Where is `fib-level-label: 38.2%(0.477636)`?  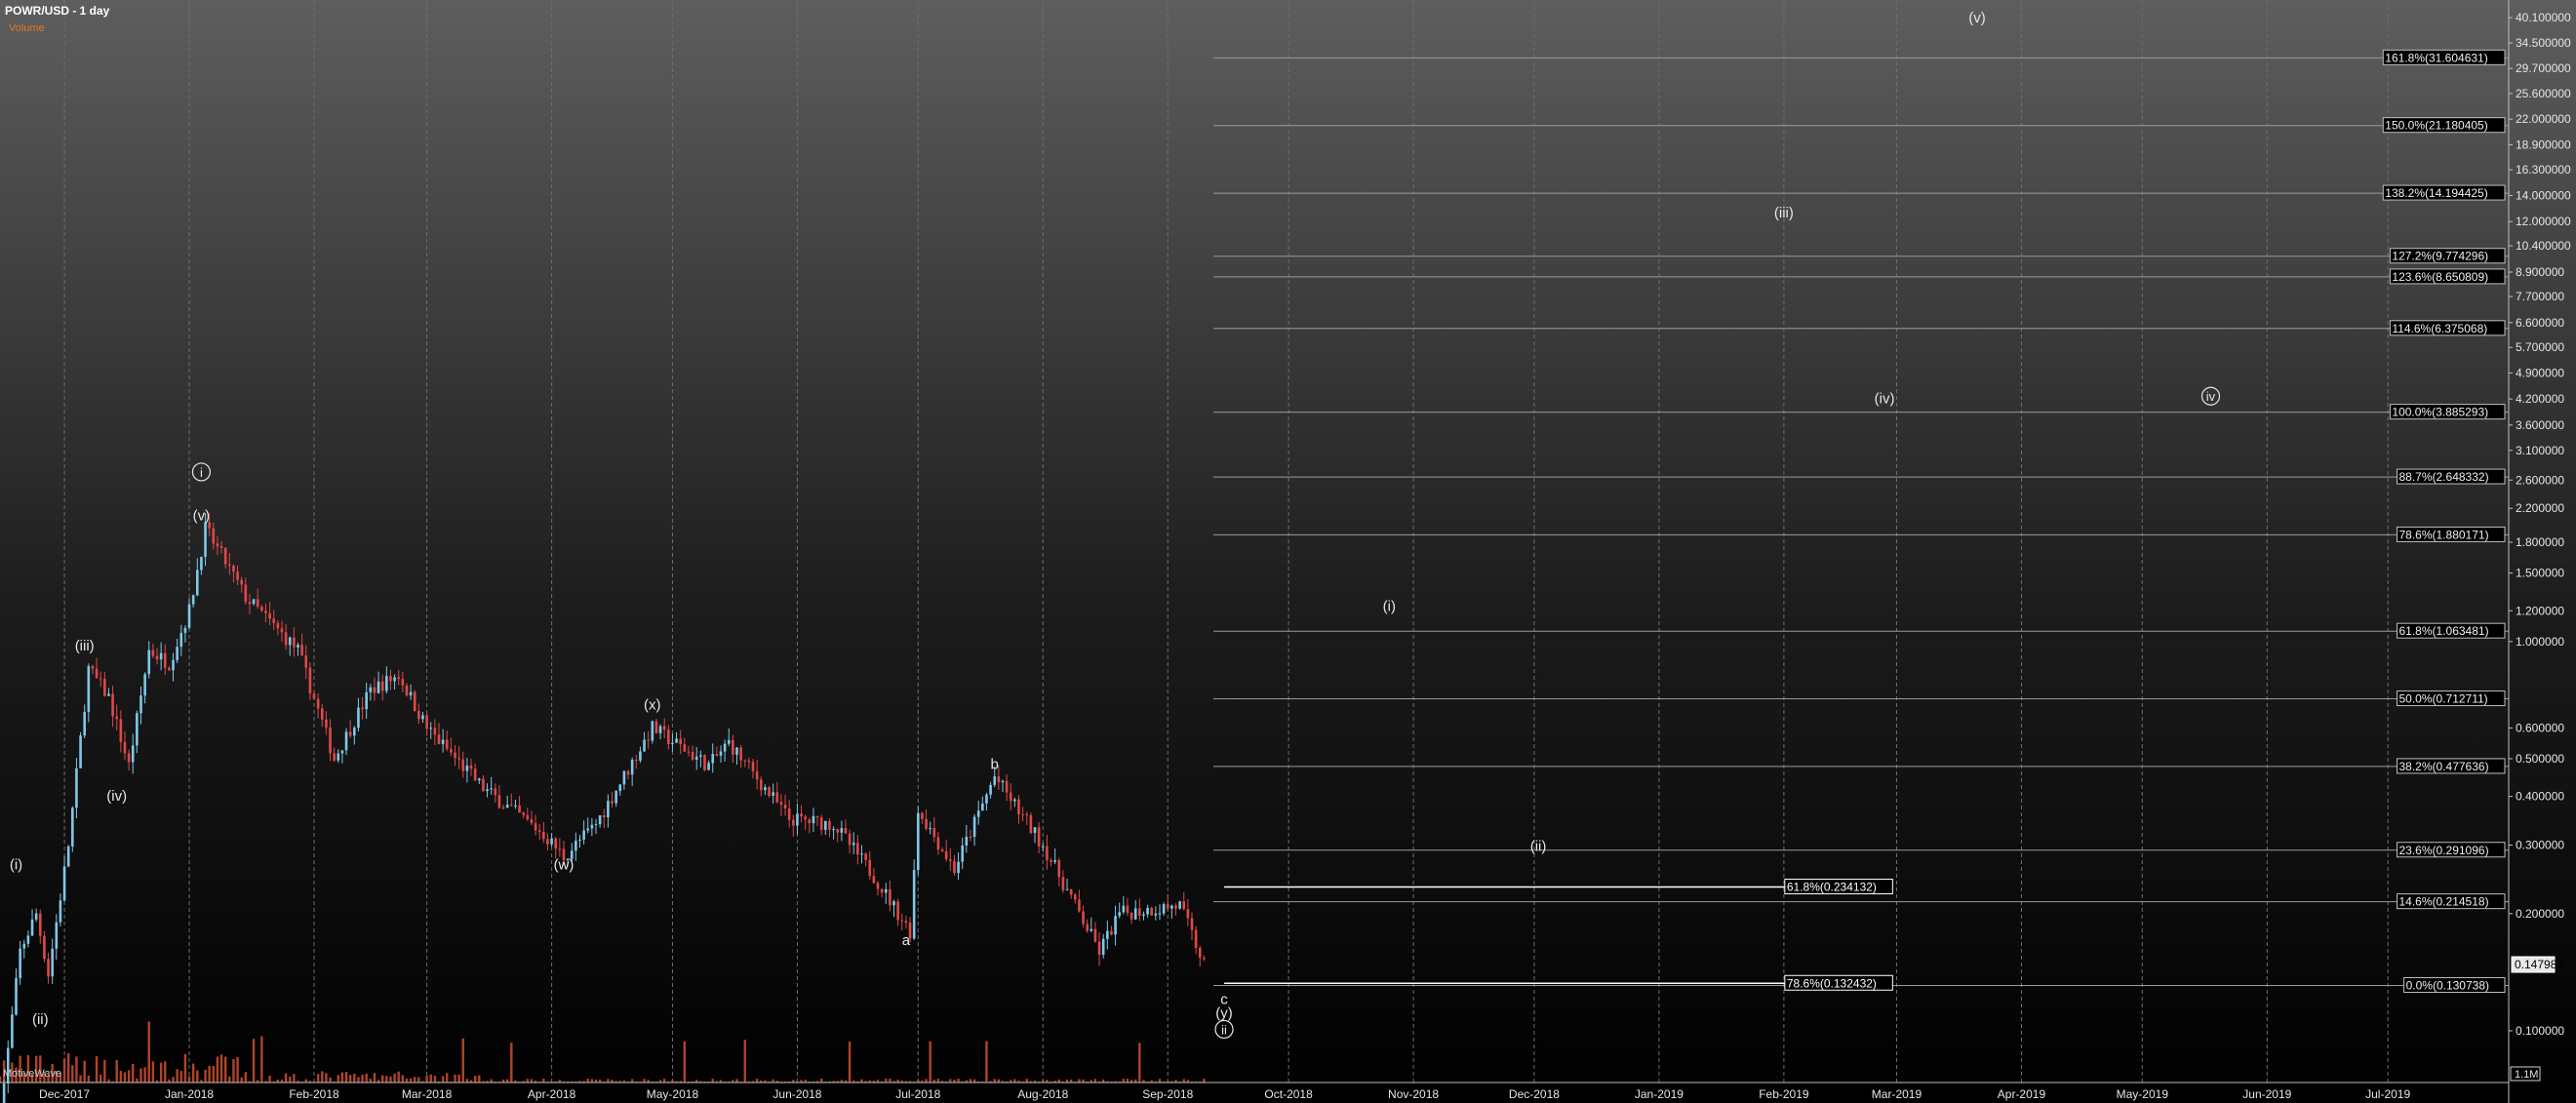
fib-level-label: 38.2%(0.477636) is located at coordinates (2444, 766).